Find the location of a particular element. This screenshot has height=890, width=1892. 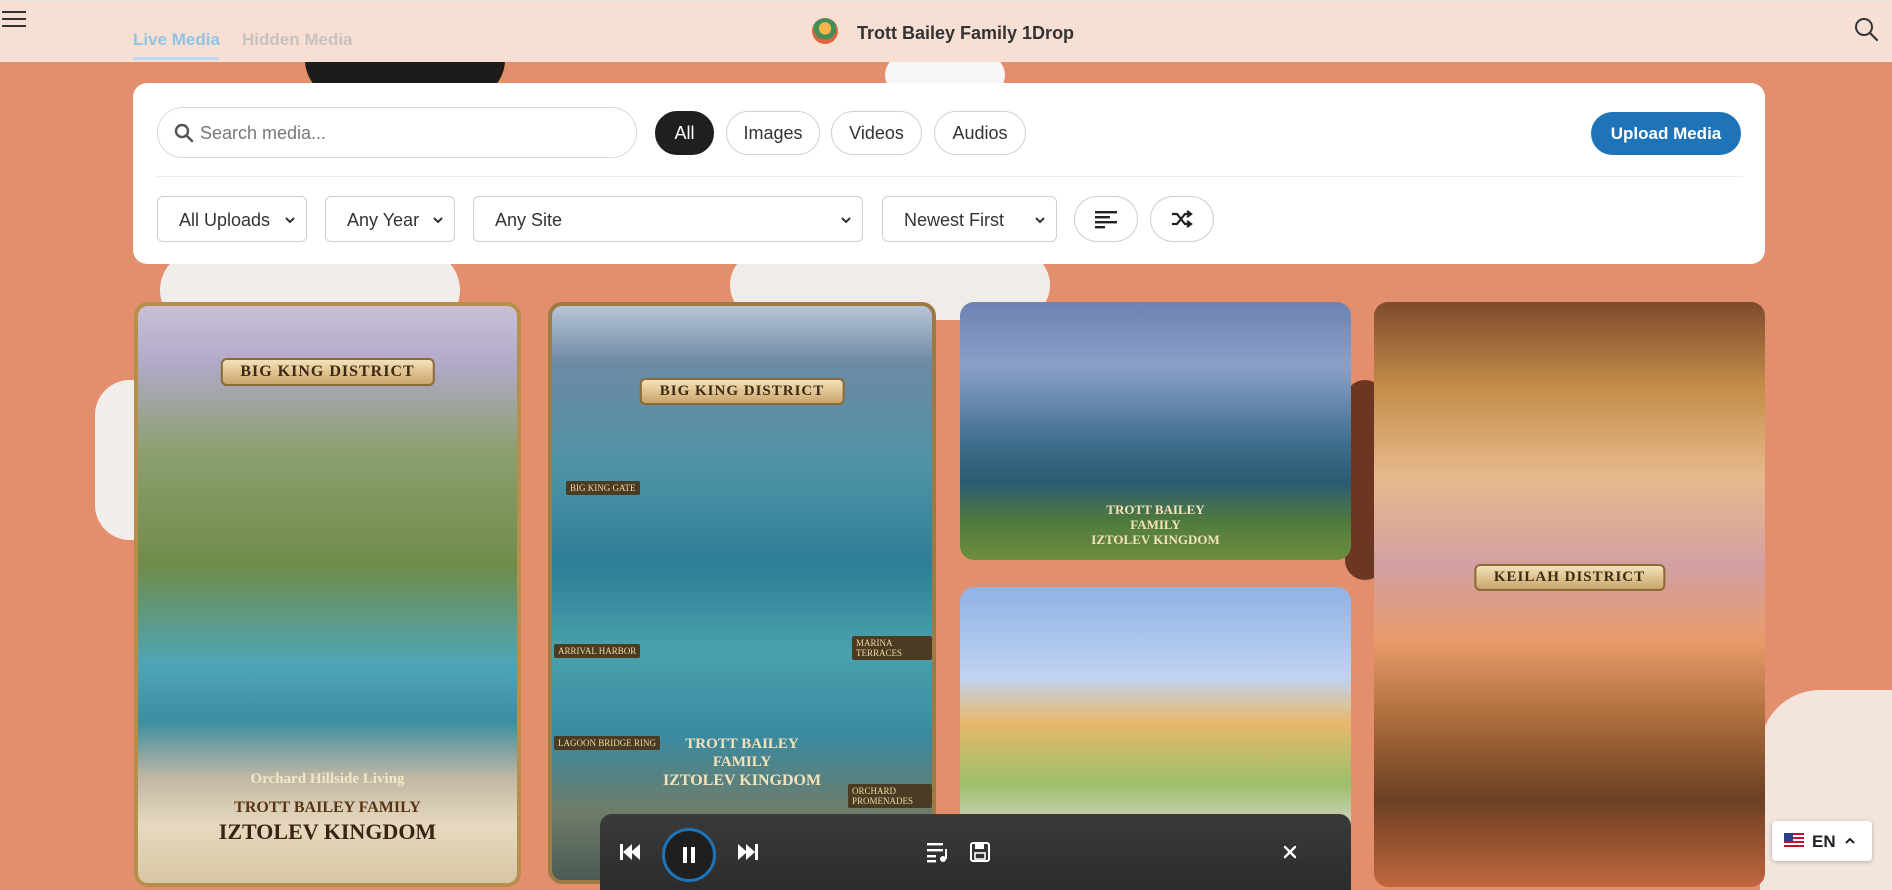

skip-previous-icon is located at coordinates (630, 852).